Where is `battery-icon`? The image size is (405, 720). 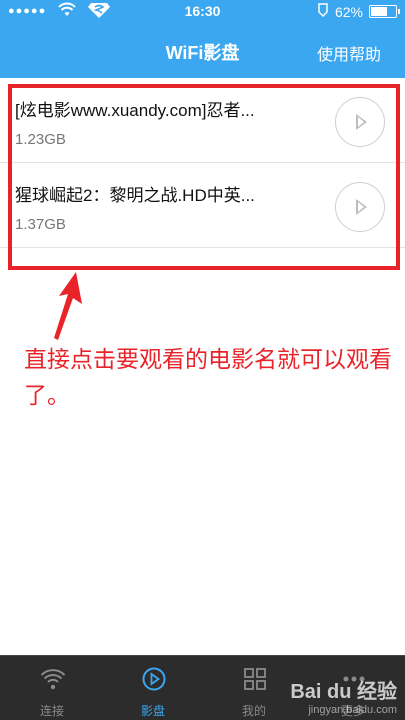 battery-icon is located at coordinates (384, 11).